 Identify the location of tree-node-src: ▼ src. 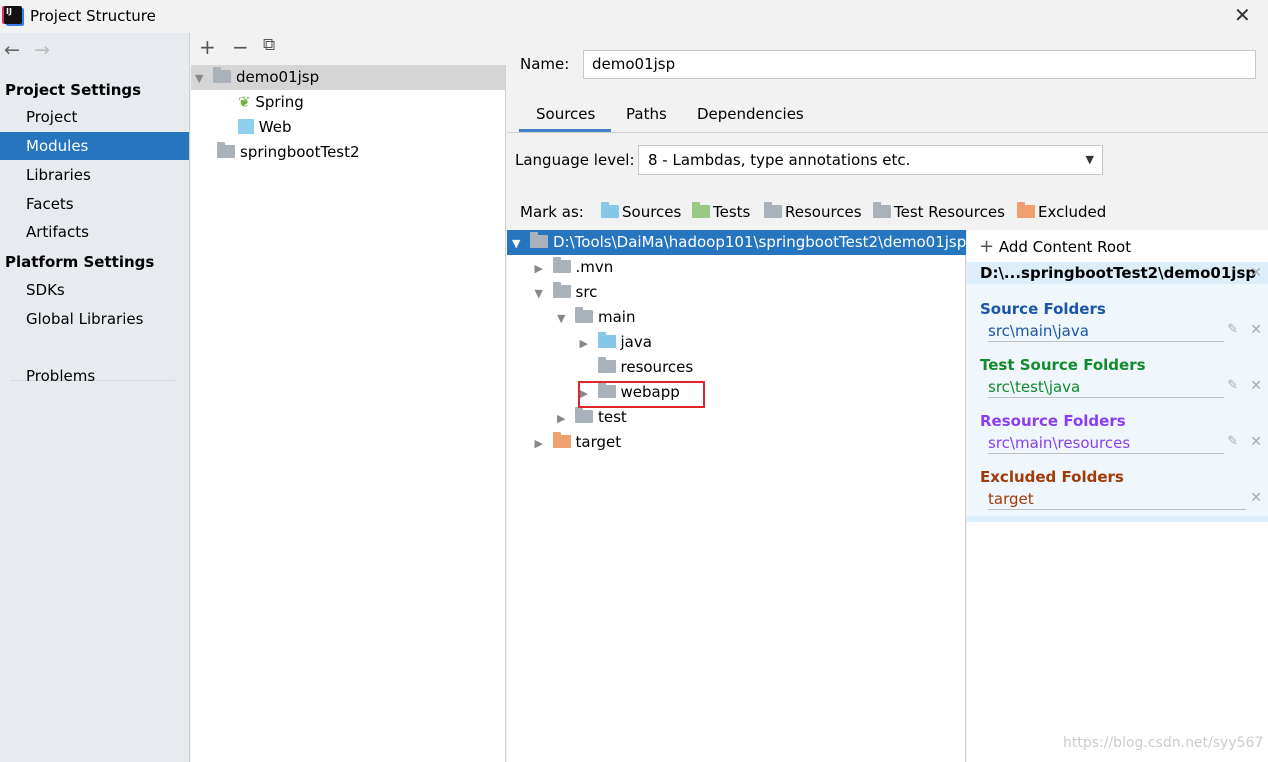
(552, 292).